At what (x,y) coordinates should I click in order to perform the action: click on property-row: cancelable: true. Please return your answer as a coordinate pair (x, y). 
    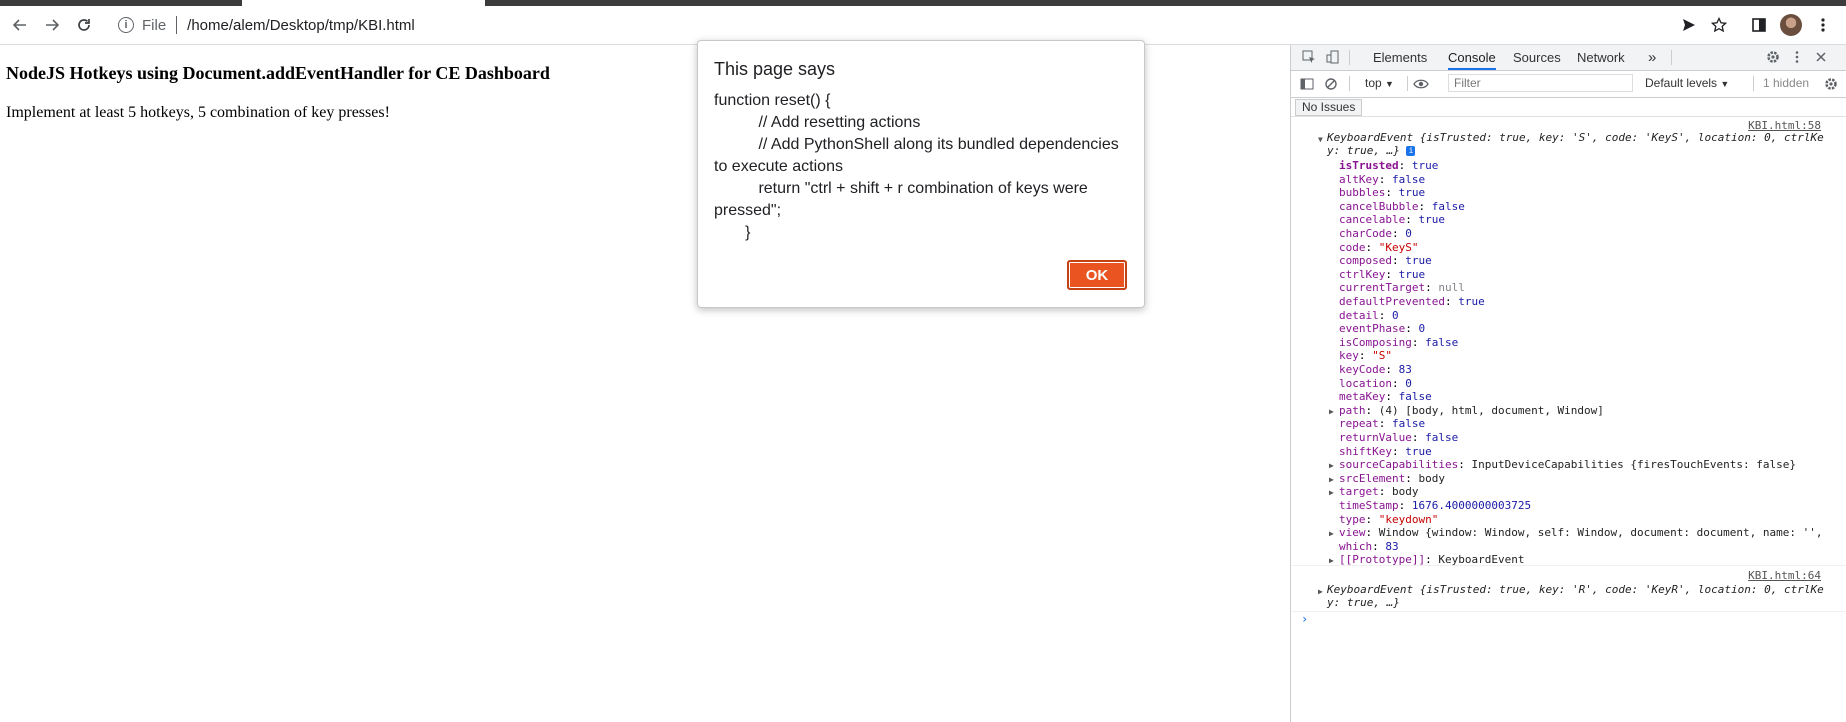
    Looking at the image, I should click on (1392, 220).